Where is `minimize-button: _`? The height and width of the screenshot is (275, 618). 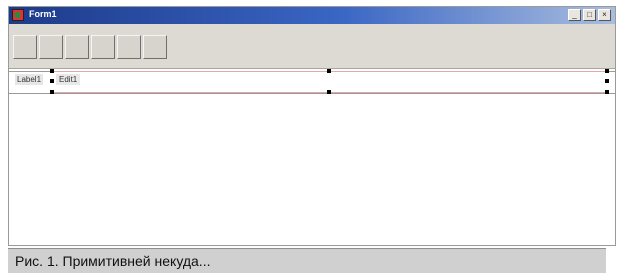 minimize-button: _ is located at coordinates (574, 15).